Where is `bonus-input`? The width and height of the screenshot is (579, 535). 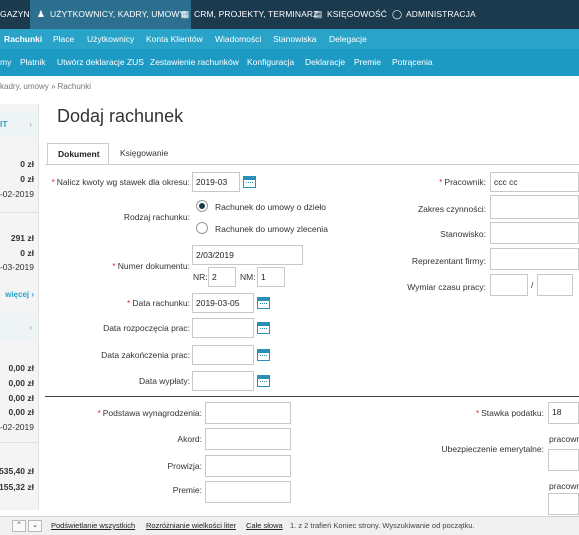 bonus-input is located at coordinates (248, 492).